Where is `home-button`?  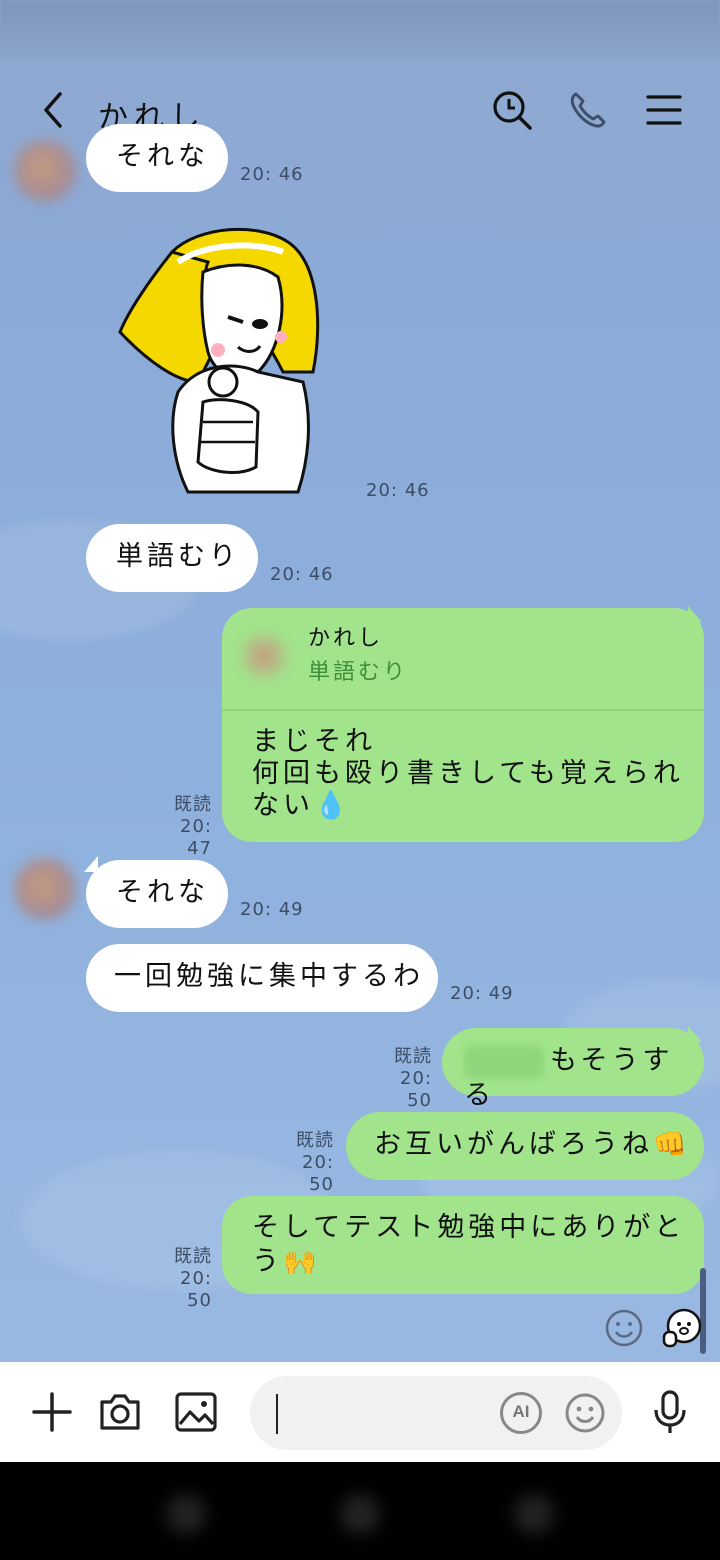 home-button is located at coordinates (360, 1514).